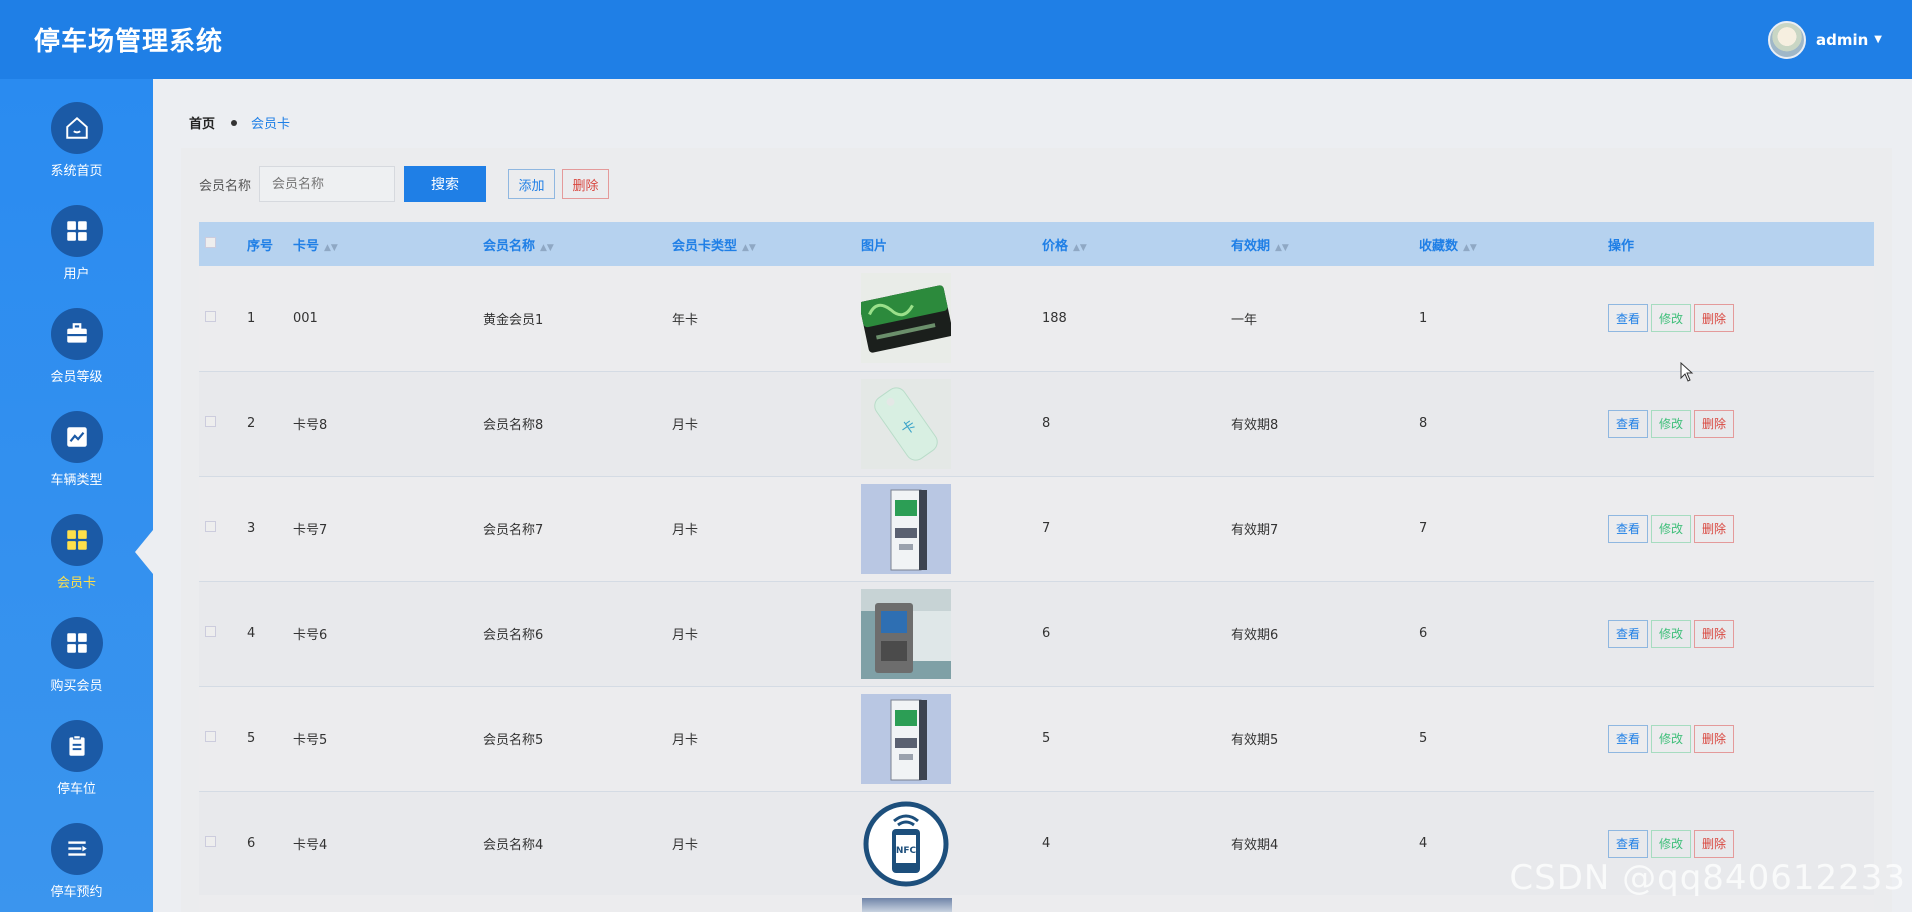 The height and width of the screenshot is (912, 1912). I want to click on member-name-cell: 会员名称7, so click(513, 530).